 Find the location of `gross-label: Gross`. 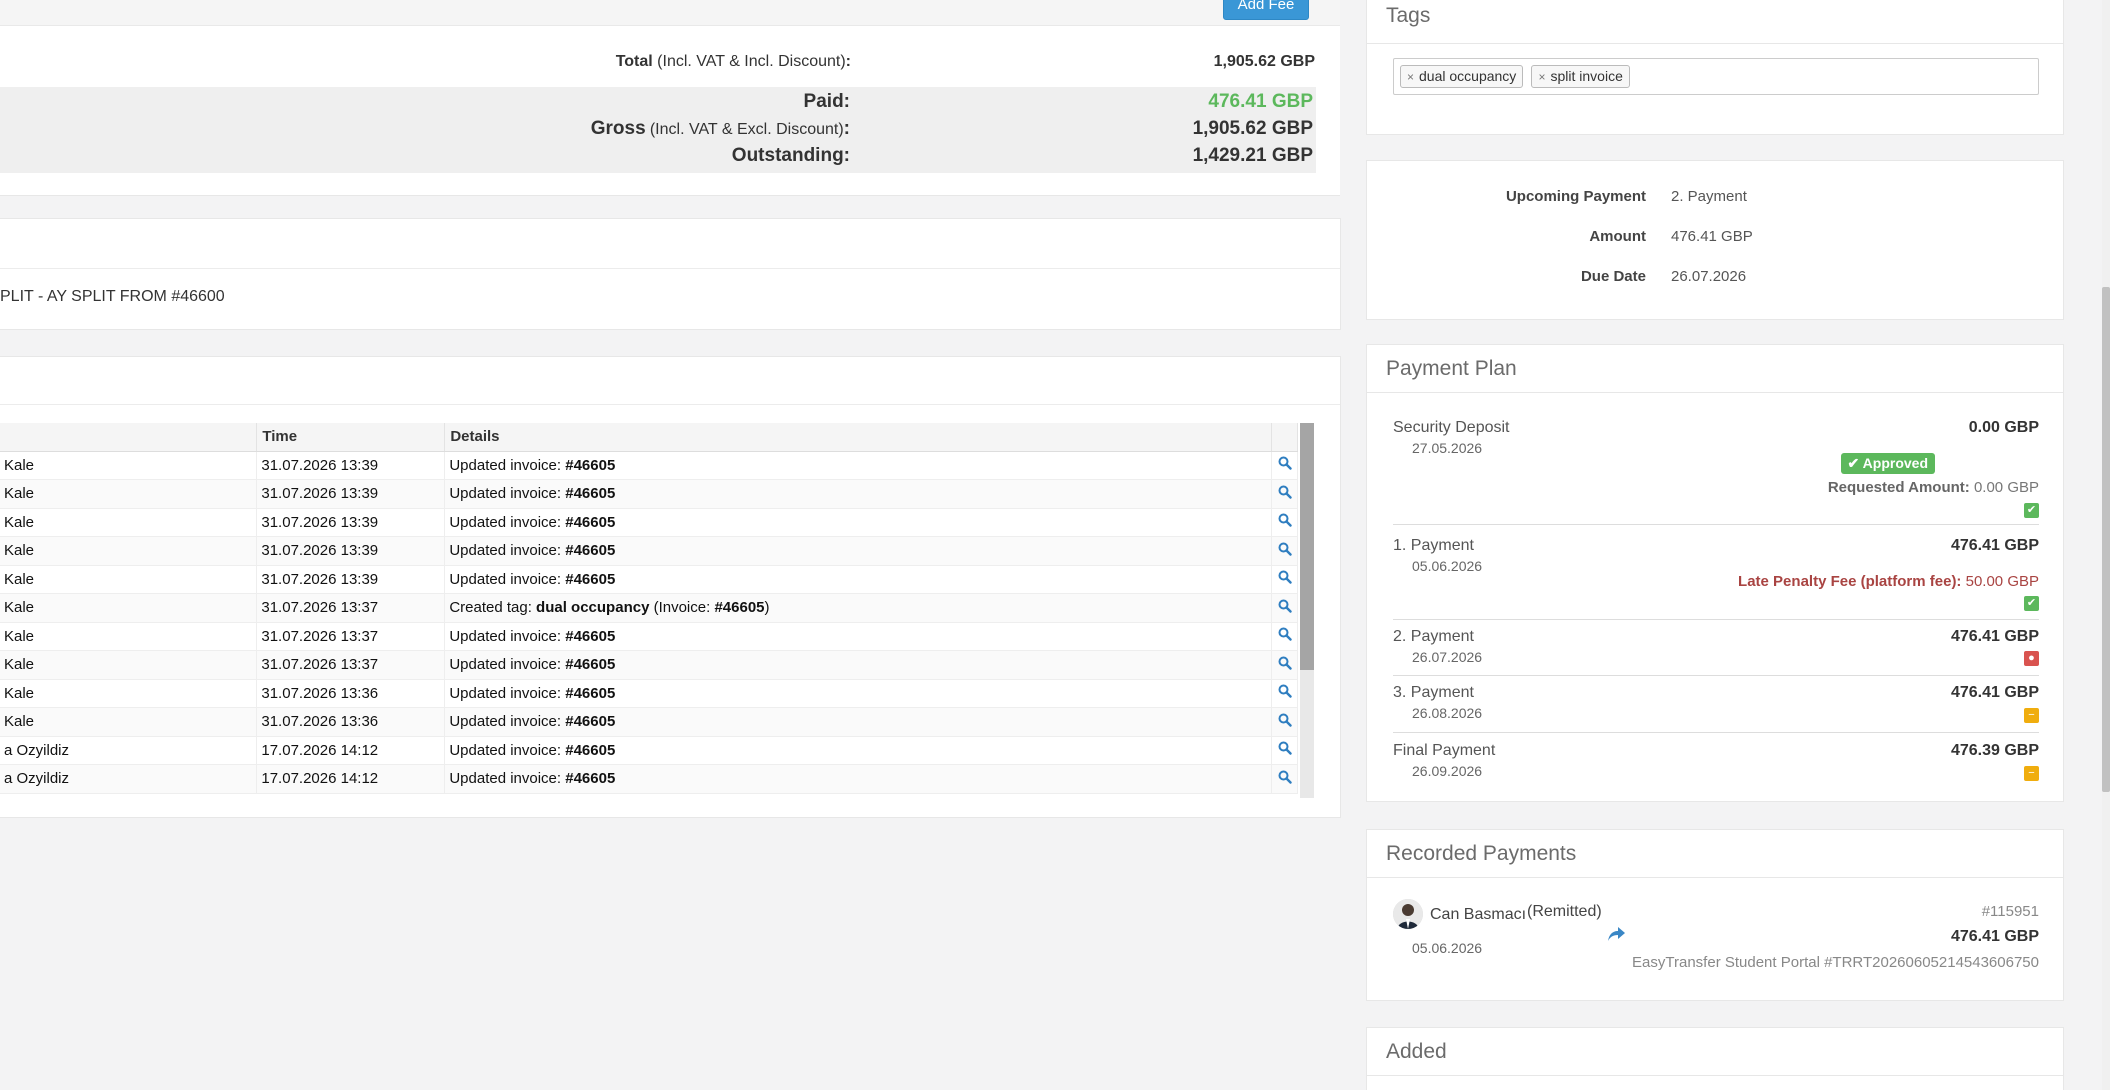

gross-label: Gross is located at coordinates (618, 128).